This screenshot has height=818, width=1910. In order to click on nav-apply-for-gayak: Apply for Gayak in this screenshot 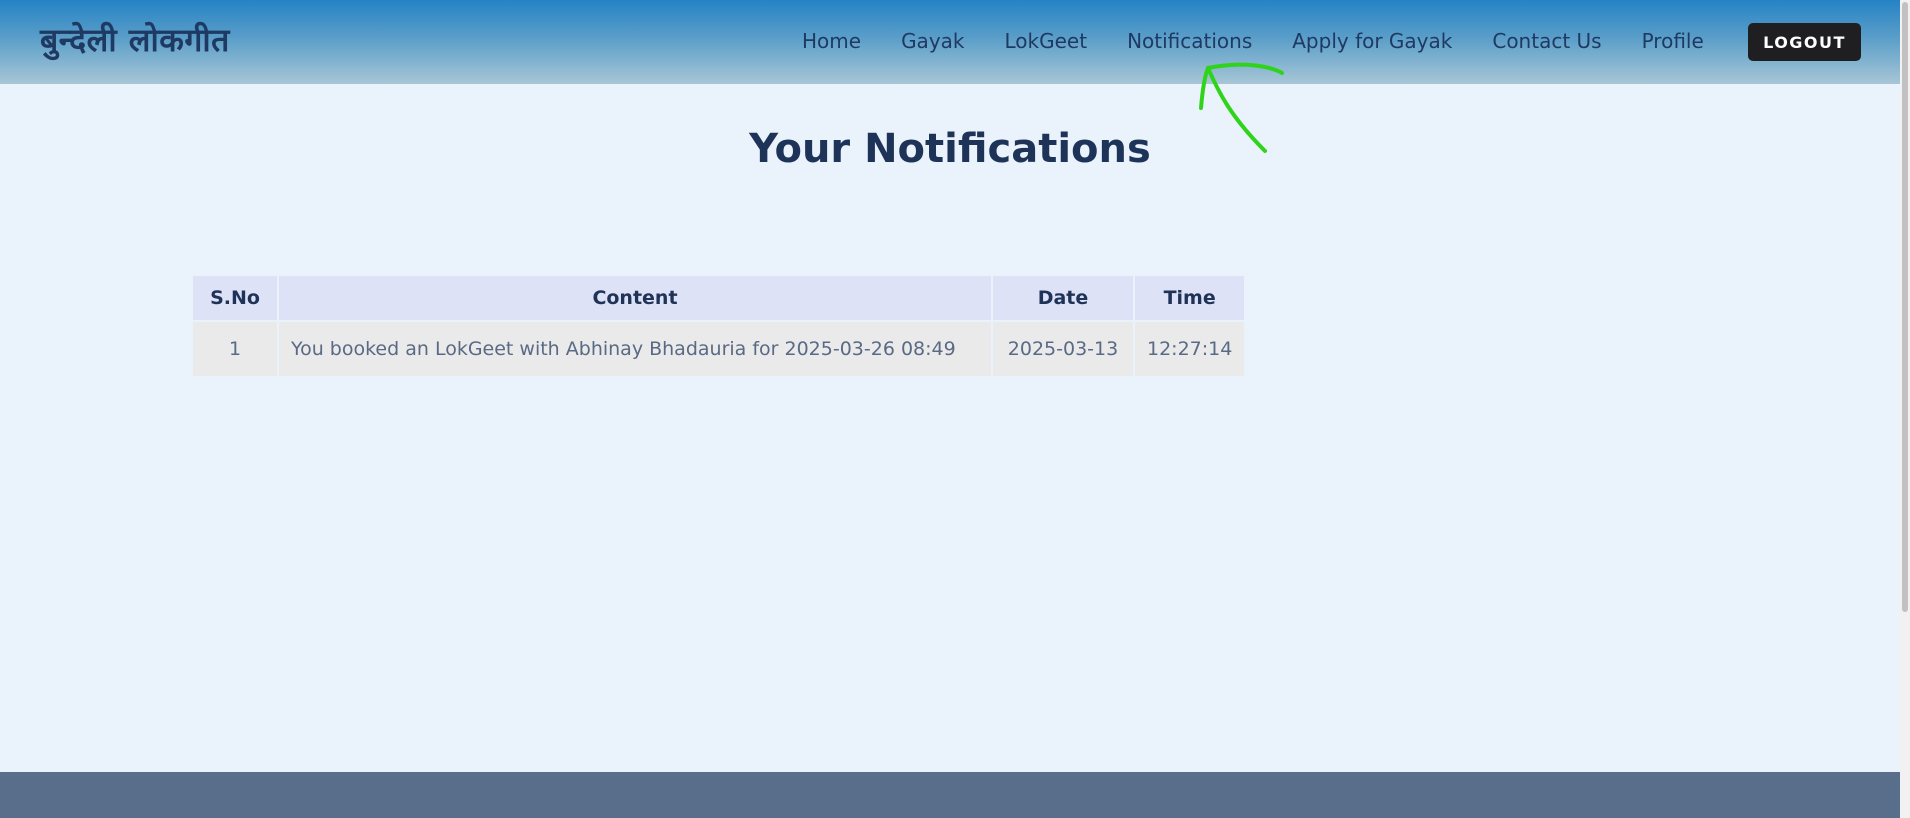, I will do `click(1372, 41)`.